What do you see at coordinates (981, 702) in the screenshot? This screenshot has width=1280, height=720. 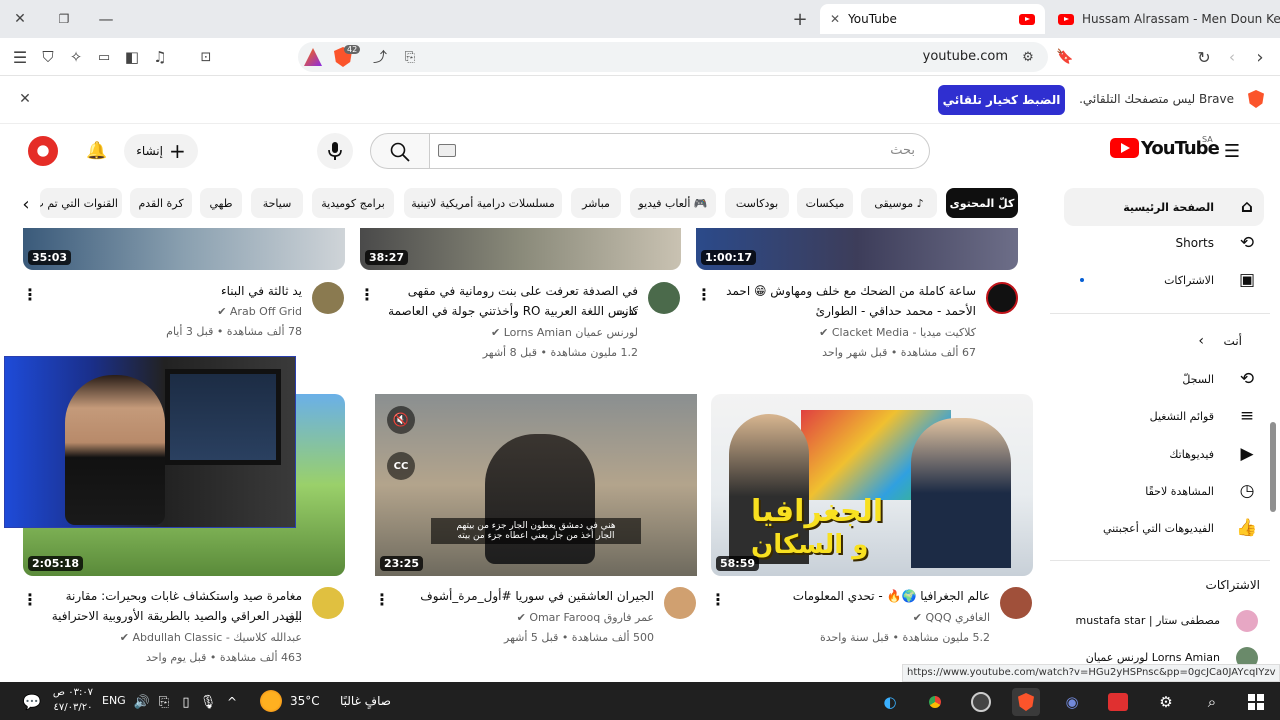 I see `obs-app-icon` at bounding box center [981, 702].